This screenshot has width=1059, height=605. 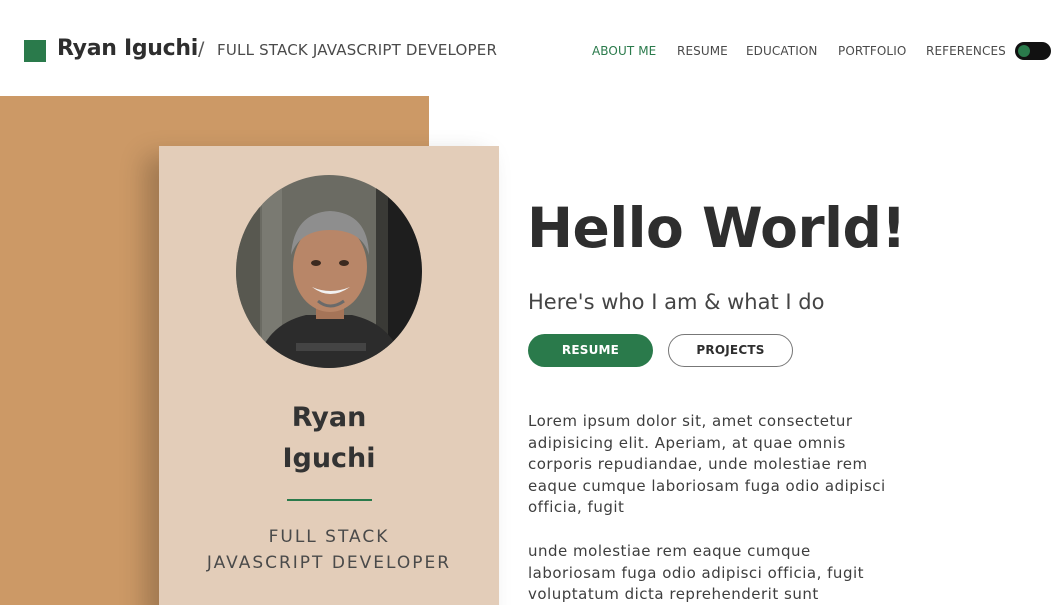 What do you see at coordinates (329, 500) in the screenshot?
I see `card-divider` at bounding box center [329, 500].